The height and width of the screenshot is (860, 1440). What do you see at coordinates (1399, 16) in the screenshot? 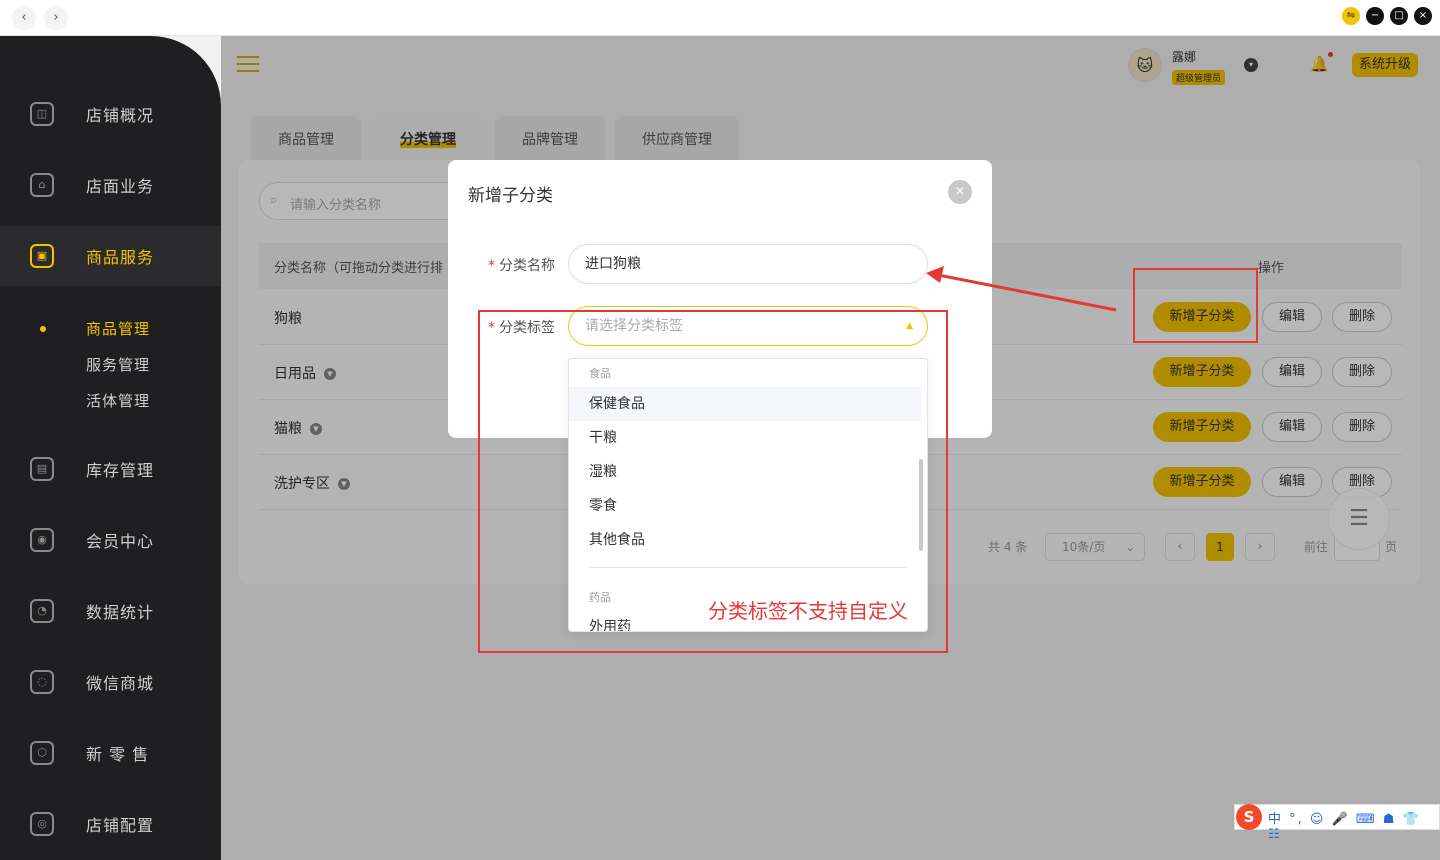
I see `maximize-icon: □` at bounding box center [1399, 16].